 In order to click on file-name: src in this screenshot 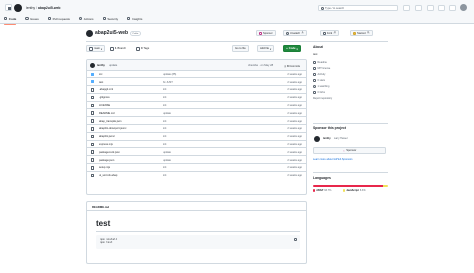, I will do `click(100, 74)`.